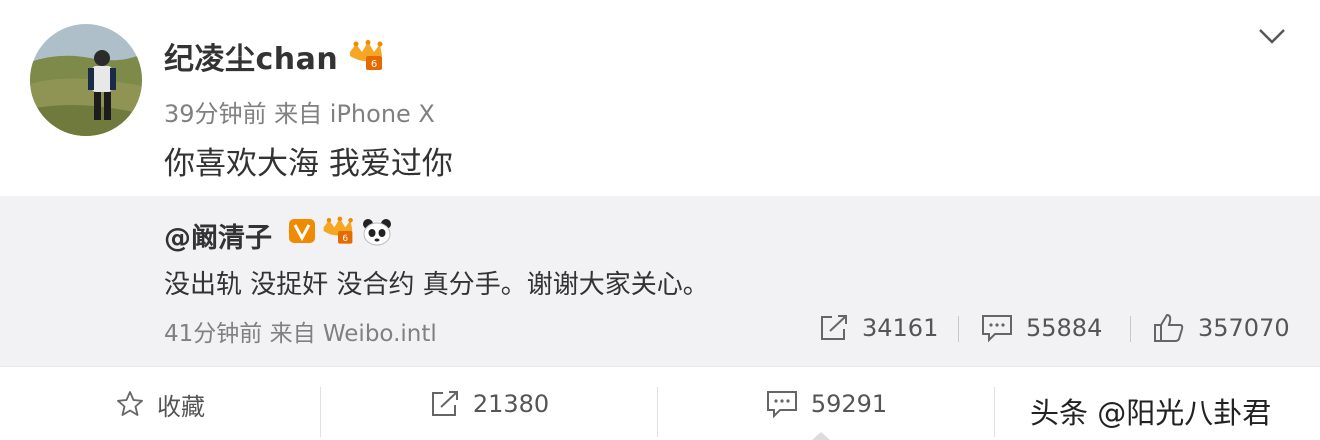 Image resolution: width=1320 pixels, height=440 pixels. I want to click on repost-username: @阚清子, so click(218, 235).